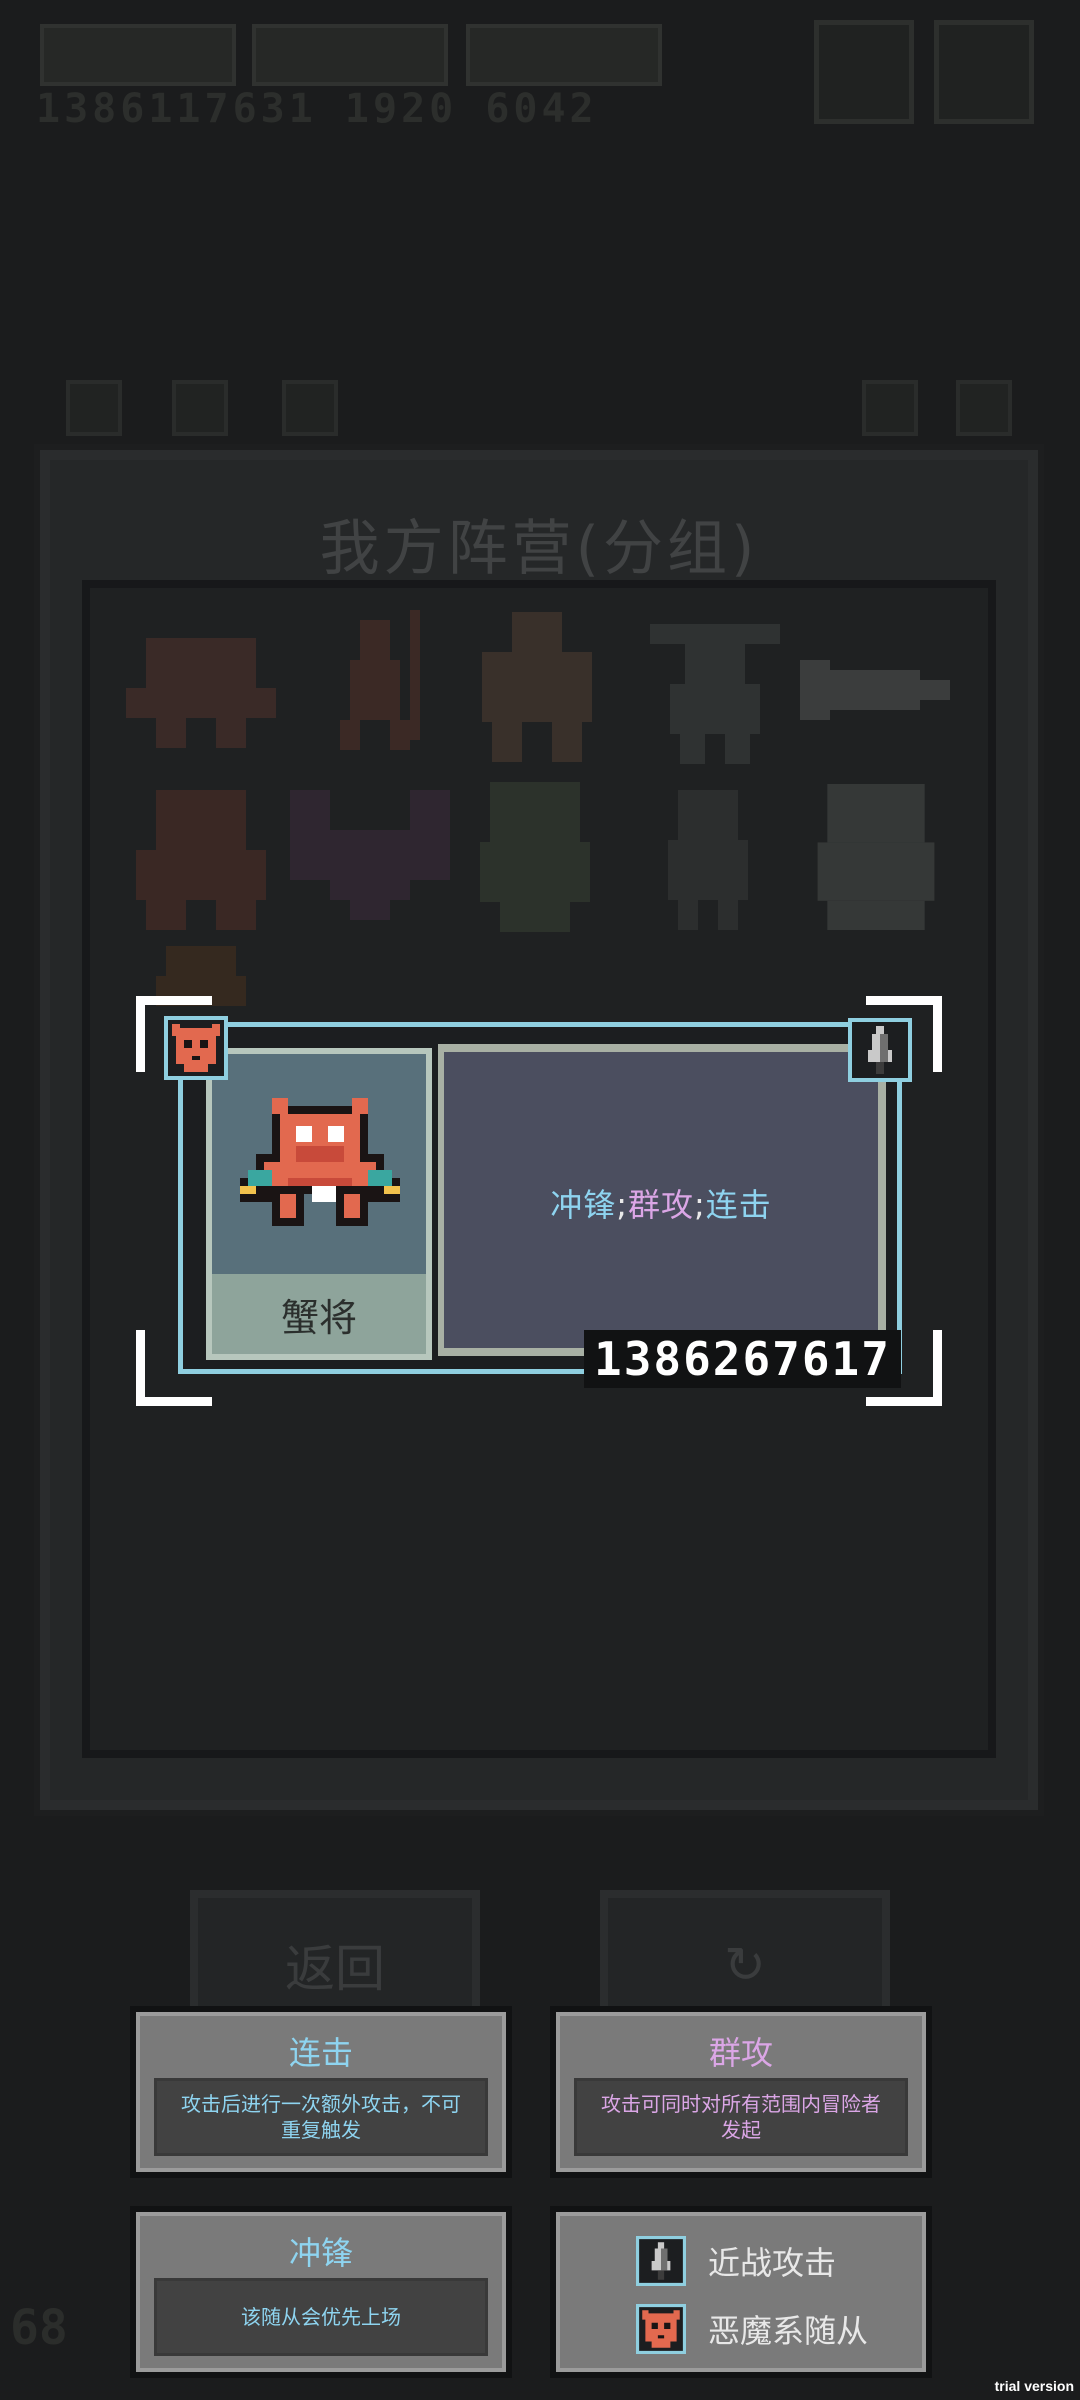  I want to click on charge-tooltip: 冲锋 该随从会优先上场, so click(321, 2292).